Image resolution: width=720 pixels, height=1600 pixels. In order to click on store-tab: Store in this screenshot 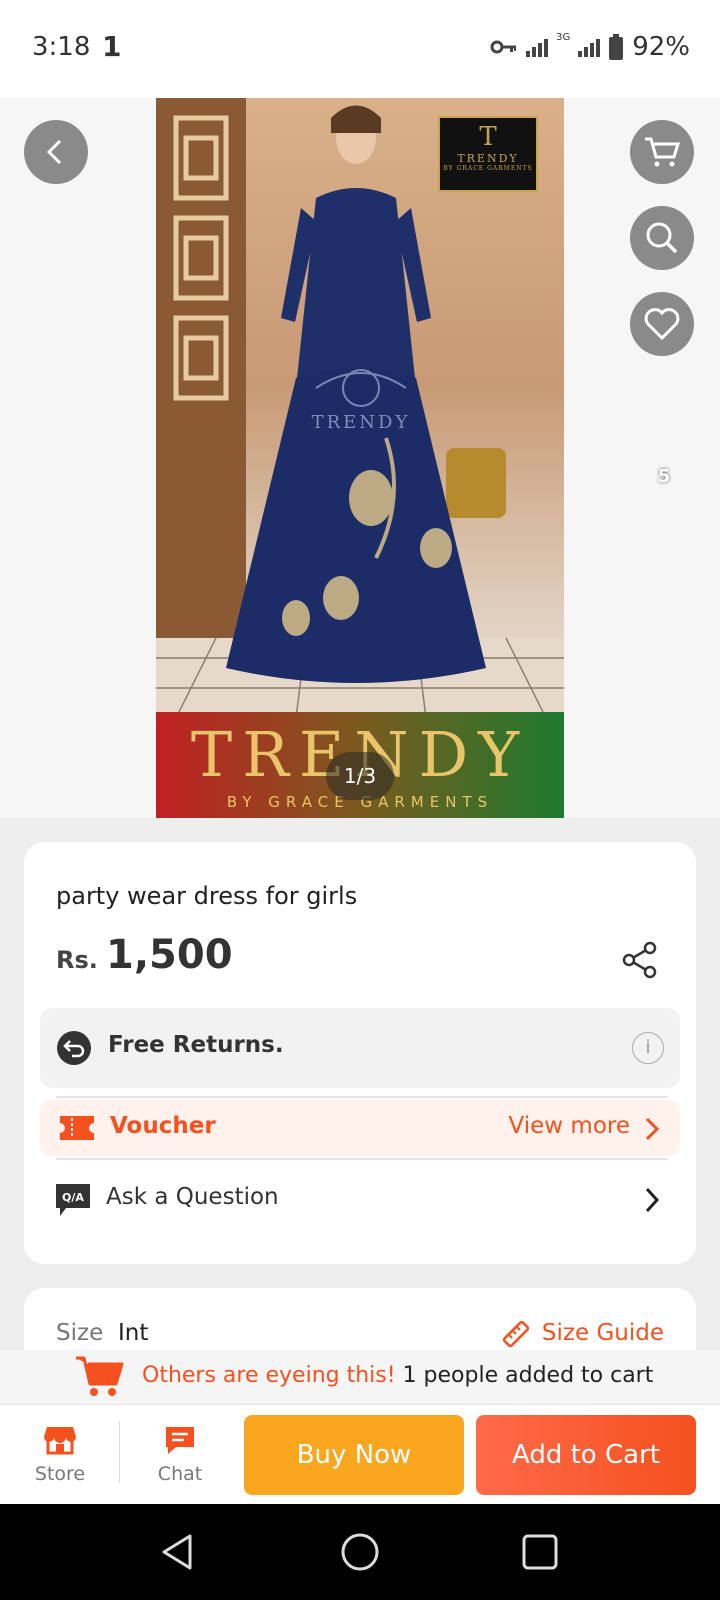, I will do `click(60, 1455)`.